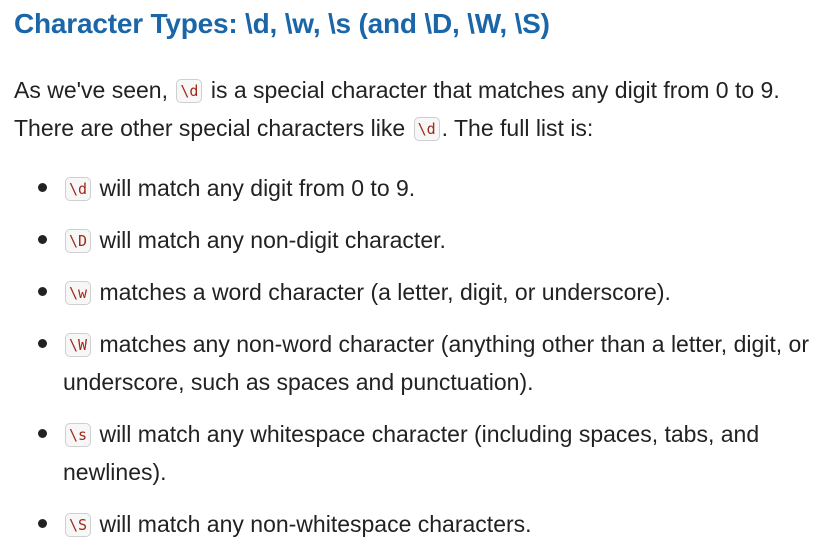  I want to click on list-item-text: will match any non-digit character., so click(272, 240).